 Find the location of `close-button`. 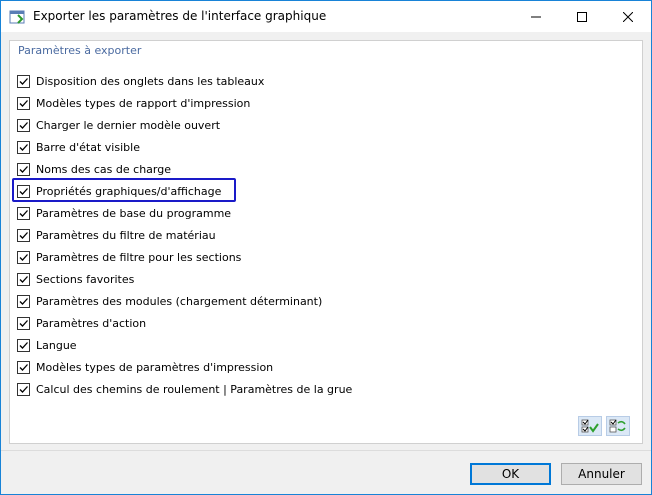

close-button is located at coordinates (628, 16).